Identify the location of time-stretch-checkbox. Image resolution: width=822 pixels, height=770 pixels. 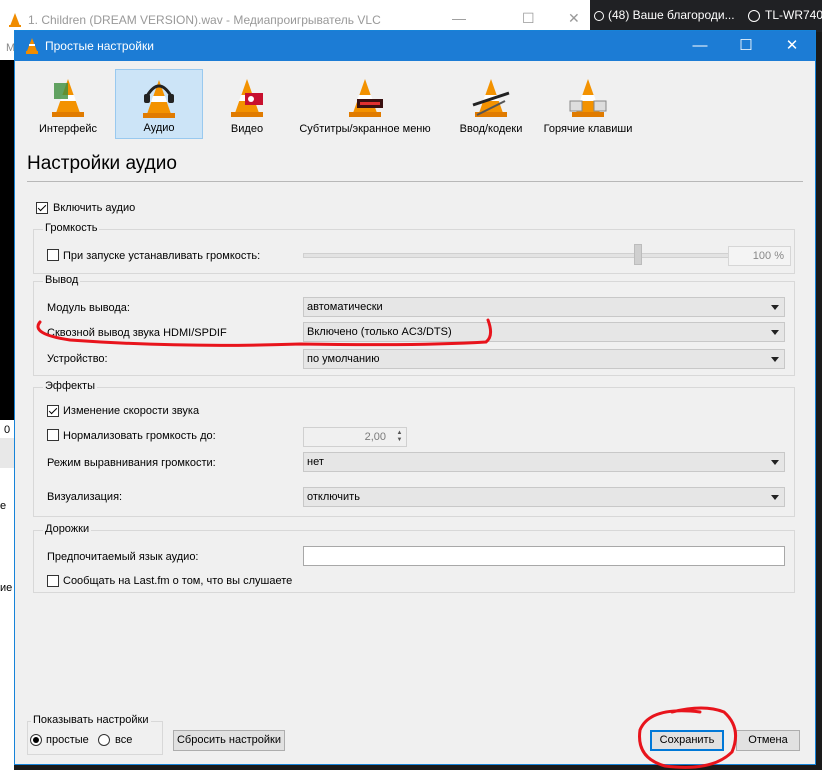
(53, 411).